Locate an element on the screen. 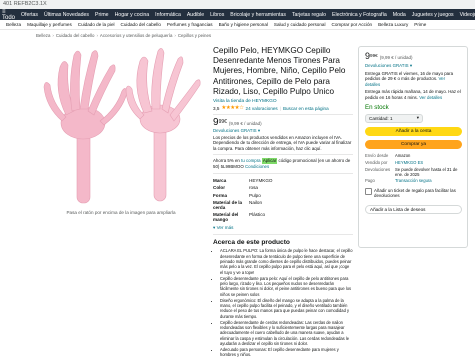 This screenshot has height=358, width=475. price-per-unit: (9,99 € / unidad) is located at coordinates (245, 124).